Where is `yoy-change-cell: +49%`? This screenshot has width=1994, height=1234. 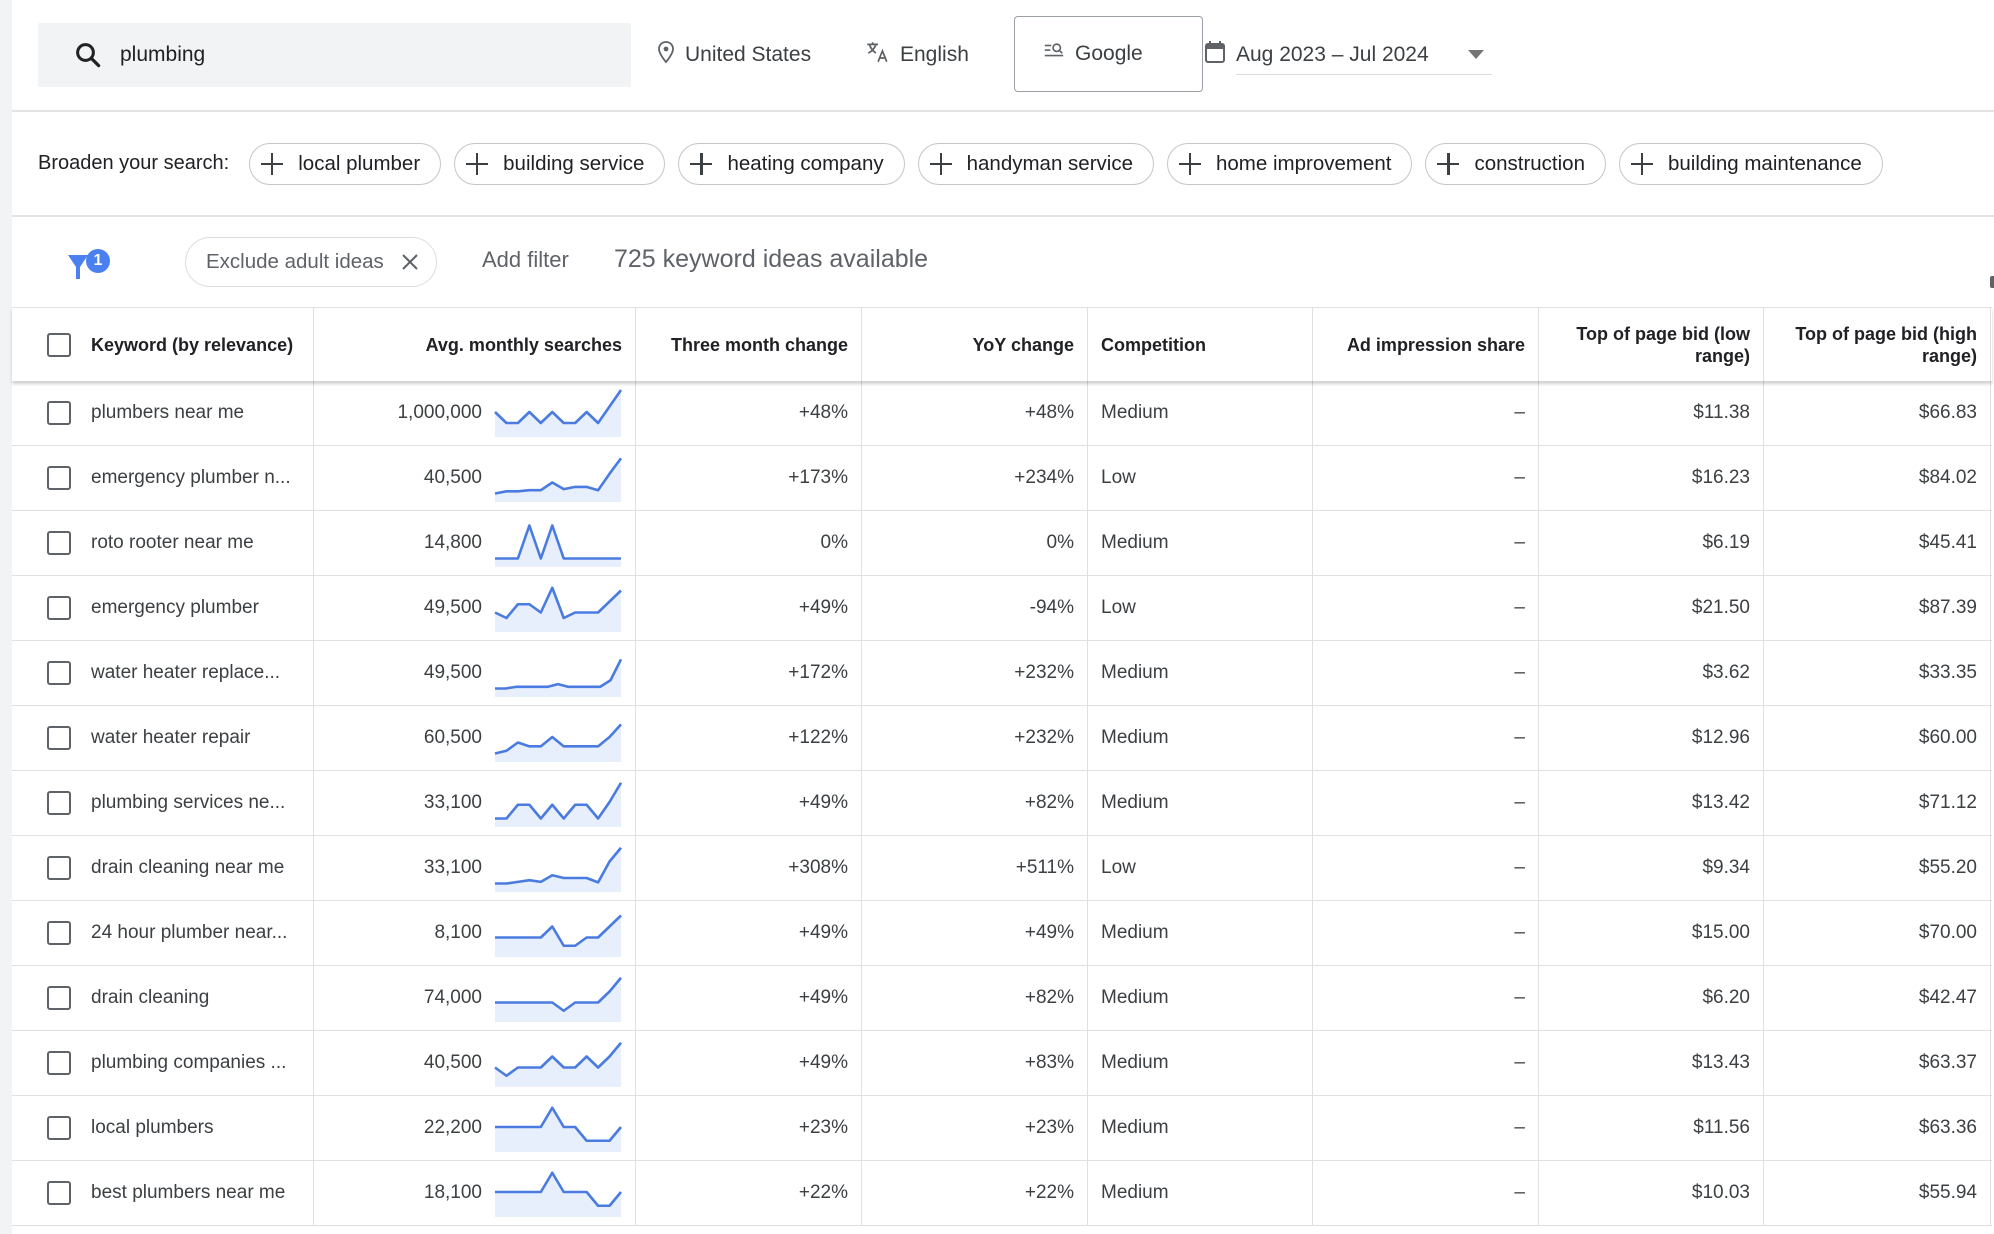 yoy-change-cell: +49% is located at coordinates (975, 933).